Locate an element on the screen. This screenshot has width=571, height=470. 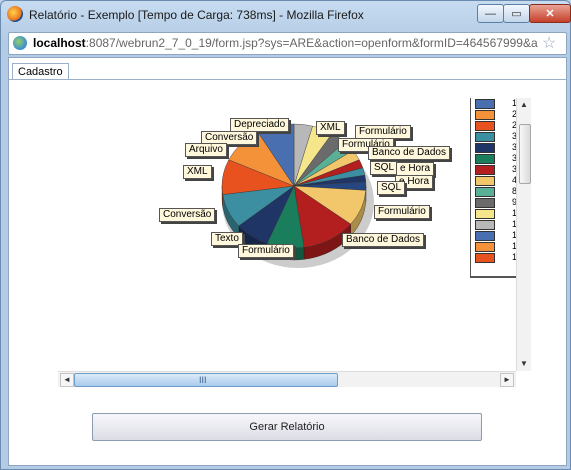
vertical-scroll-thumb is located at coordinates (525, 154).